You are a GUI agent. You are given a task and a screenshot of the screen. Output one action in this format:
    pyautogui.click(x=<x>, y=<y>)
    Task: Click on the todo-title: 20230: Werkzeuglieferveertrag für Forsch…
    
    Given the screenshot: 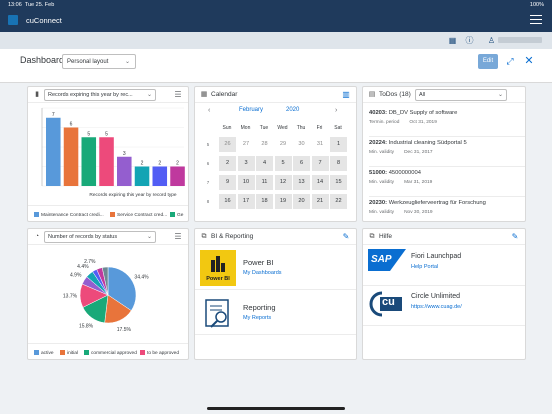 What is the action you would take?
    pyautogui.click(x=427, y=203)
    